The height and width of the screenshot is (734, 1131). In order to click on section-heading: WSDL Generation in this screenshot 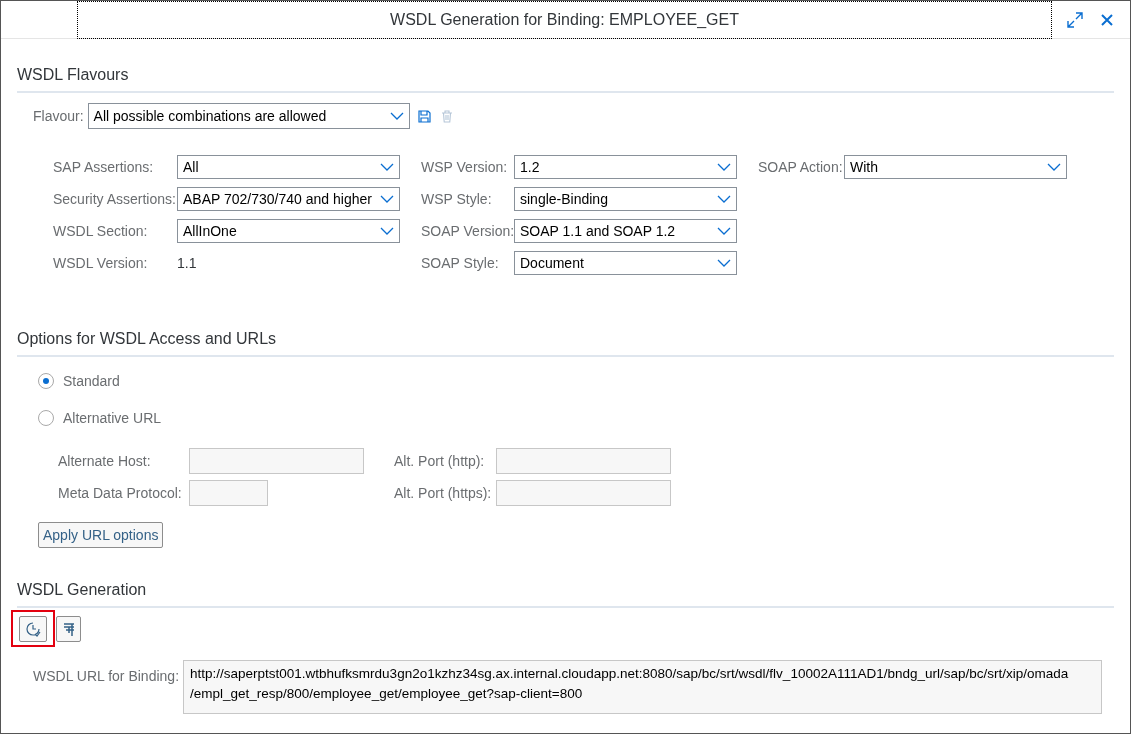, I will do `click(82, 589)`.